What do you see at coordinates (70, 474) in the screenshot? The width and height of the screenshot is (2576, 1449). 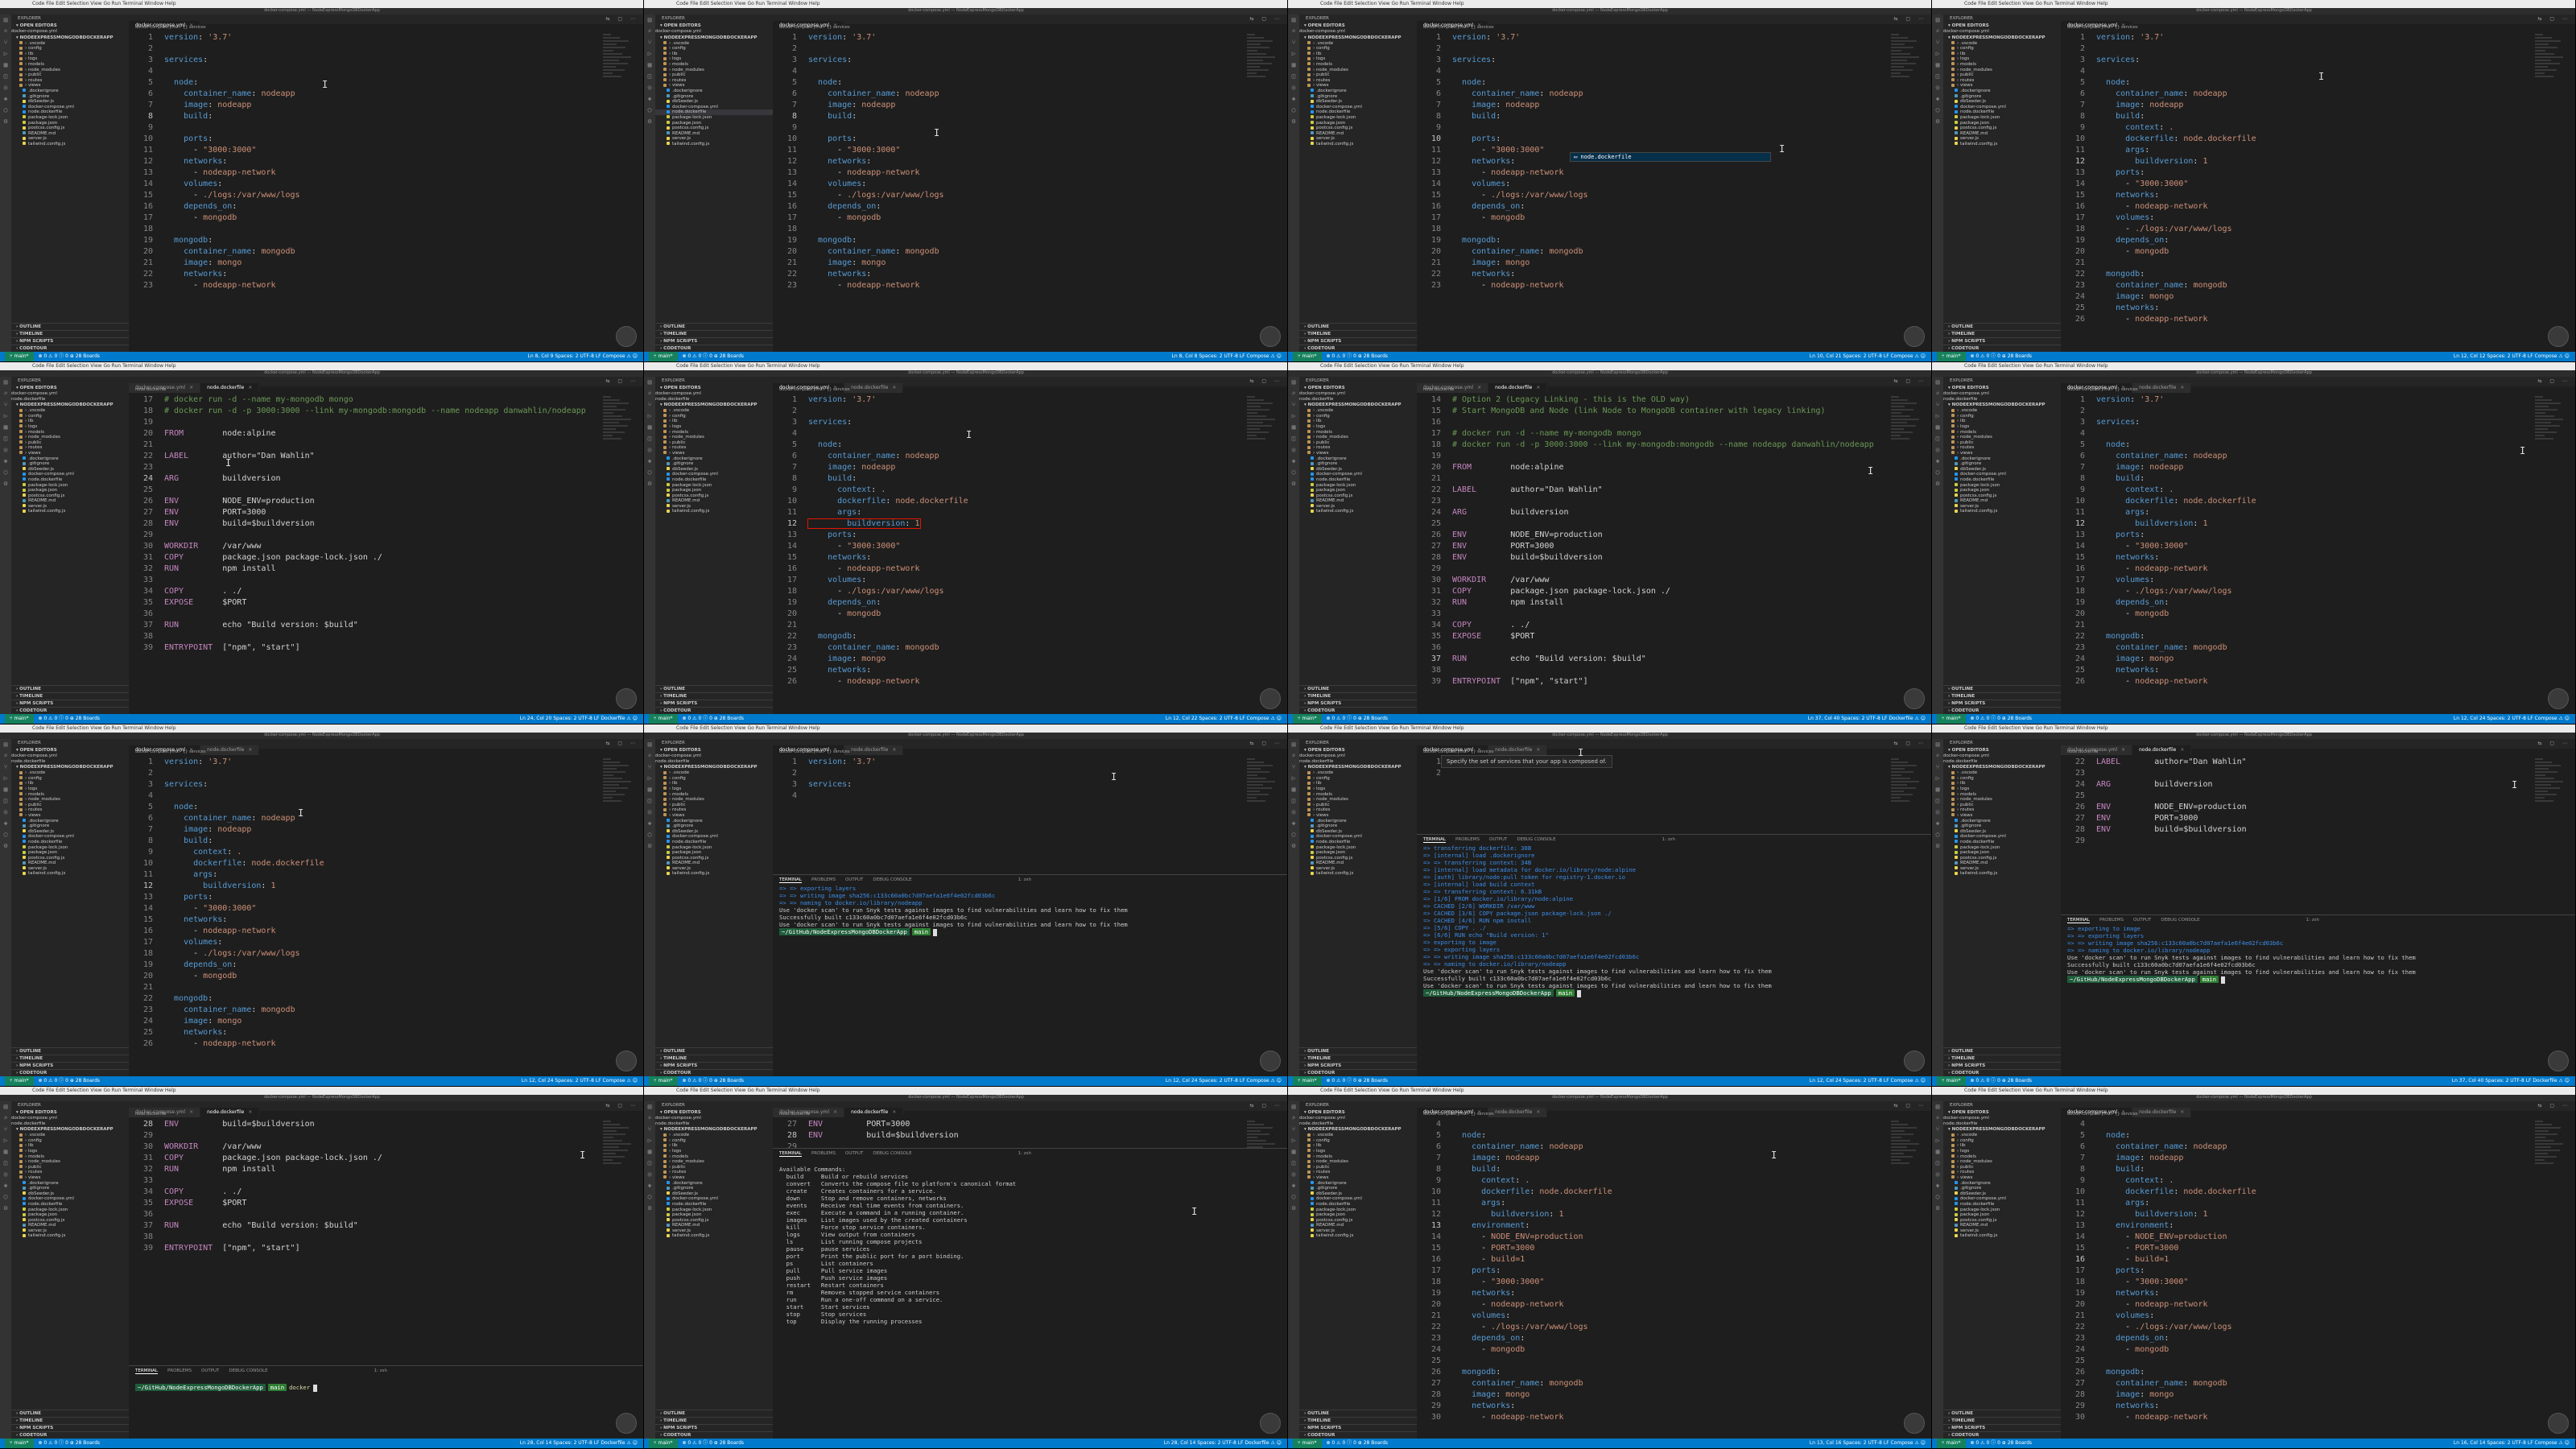 I see `file-tree-item: docker-compose.yml` at bounding box center [70, 474].